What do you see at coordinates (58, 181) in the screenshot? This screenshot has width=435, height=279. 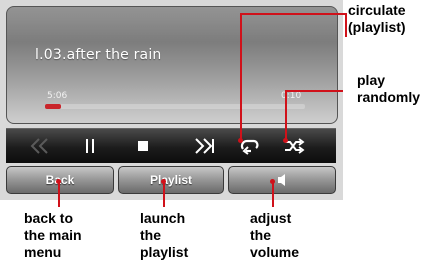 I see `callout-dot-back` at bounding box center [58, 181].